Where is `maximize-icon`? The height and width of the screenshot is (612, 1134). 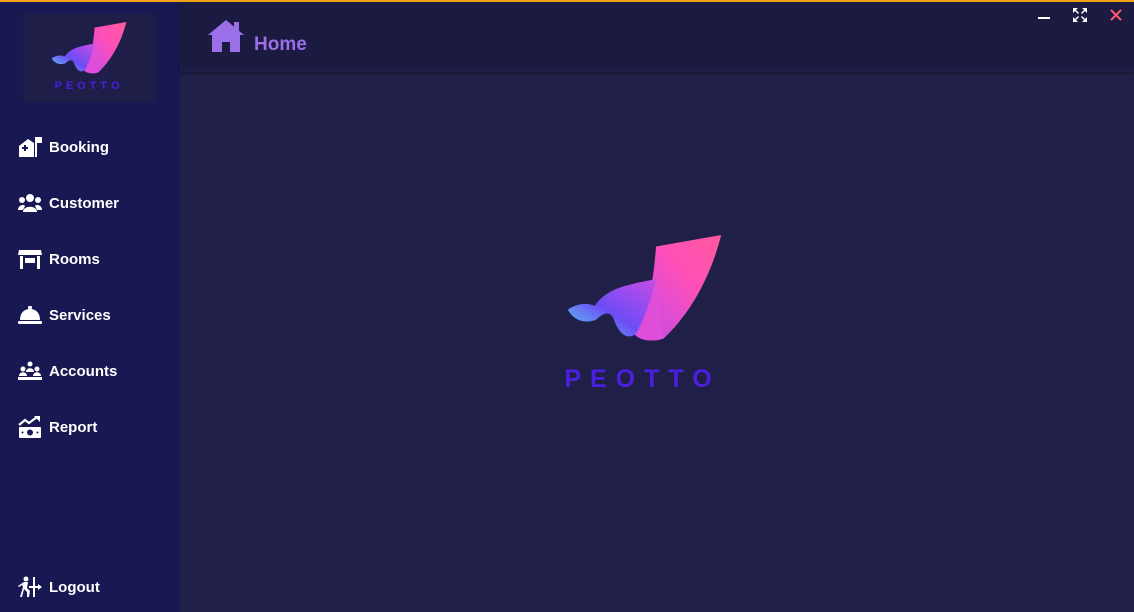 maximize-icon is located at coordinates (1080, 15).